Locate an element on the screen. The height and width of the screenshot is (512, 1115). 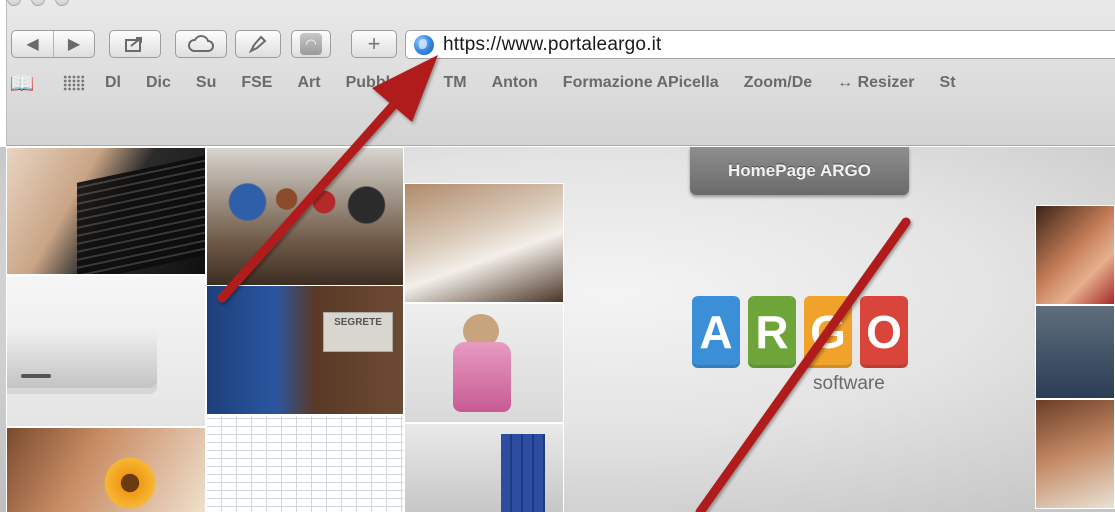
close-window-button is located at coordinates (14, 3).